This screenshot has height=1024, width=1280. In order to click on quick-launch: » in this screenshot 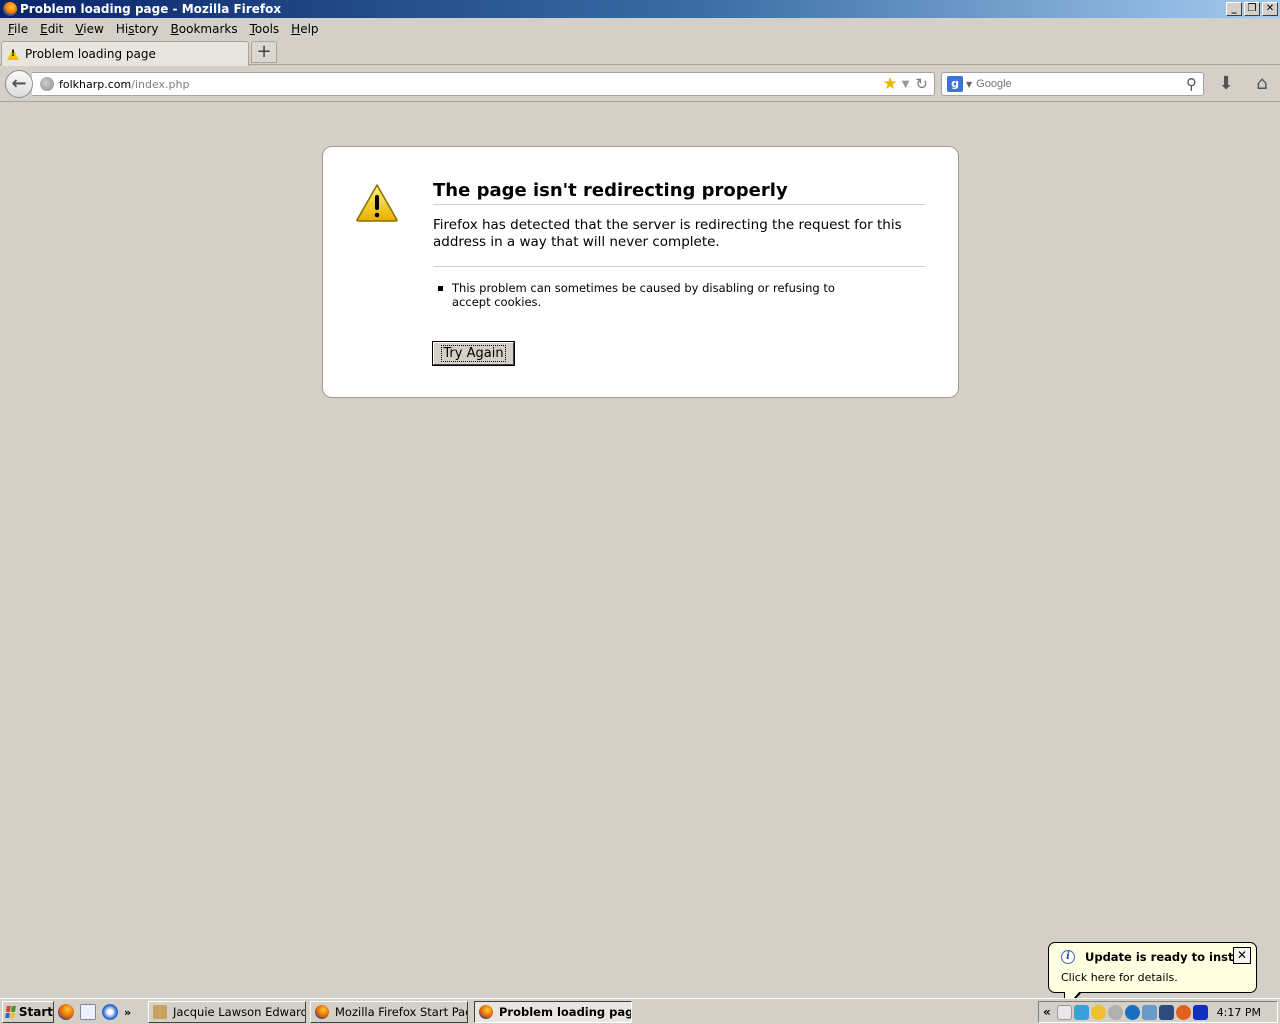, I will do `click(94, 1012)`.